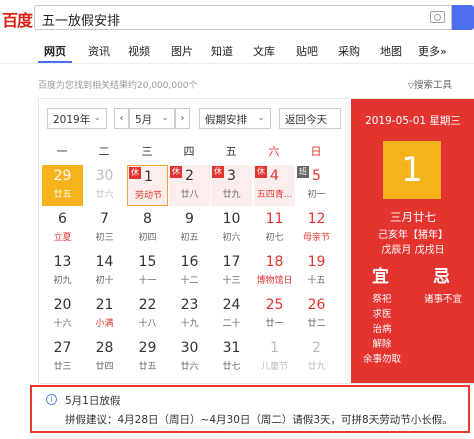 The image size is (474, 439). Describe the element at coordinates (189, 185) in the screenshot. I see `calendar-day: 休 2 廿八` at that location.